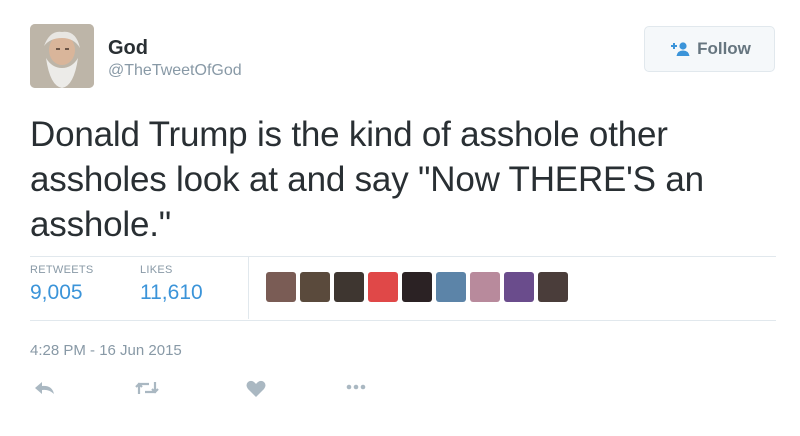 Image resolution: width=800 pixels, height=436 pixels. Describe the element at coordinates (680, 49) in the screenshot. I see `follow-user-icon` at that location.